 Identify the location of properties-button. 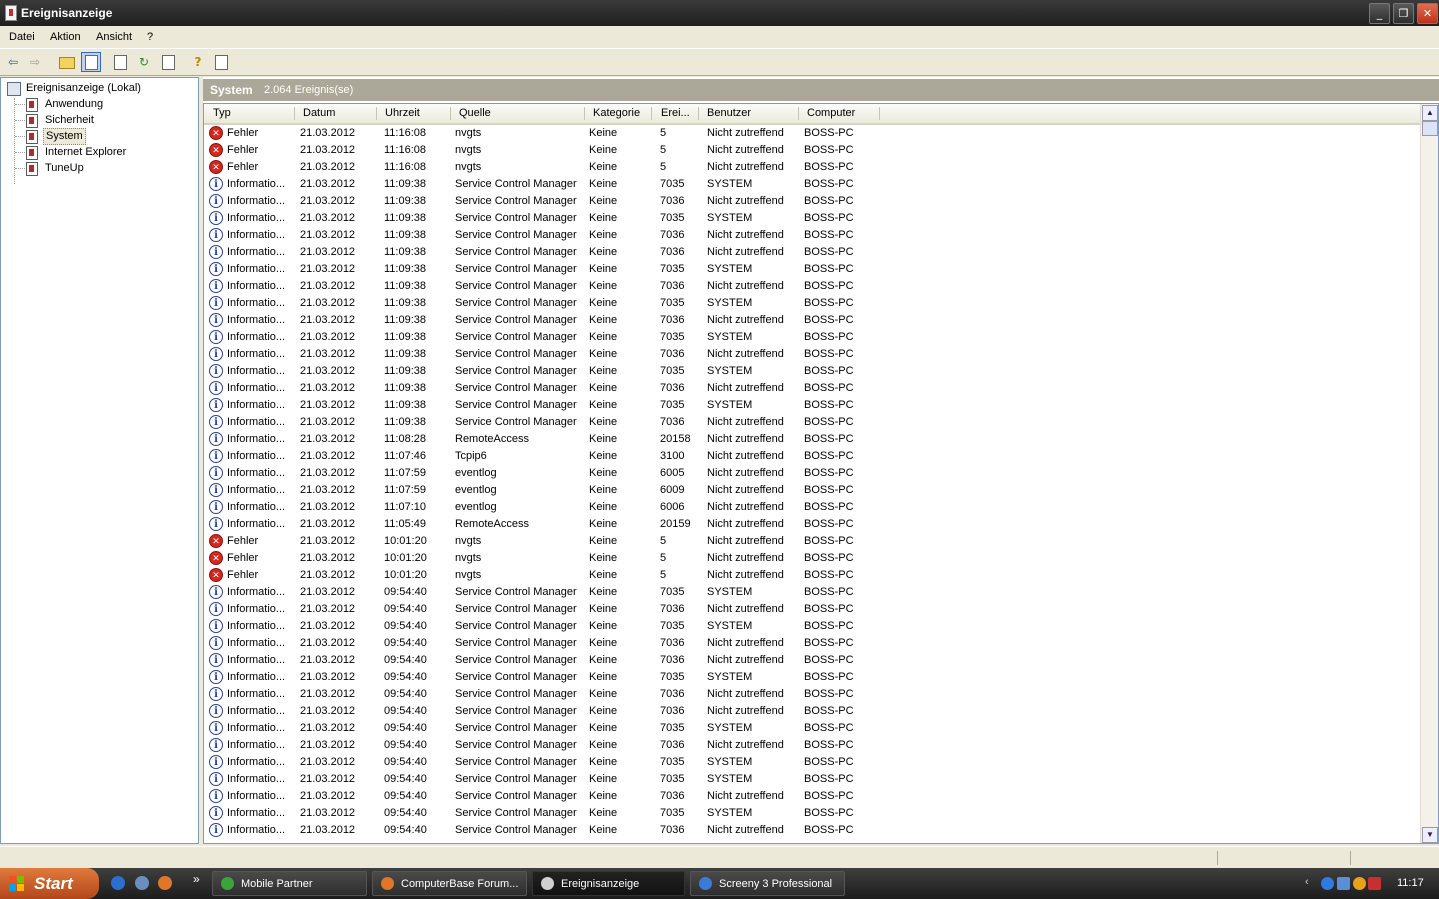
(120, 62).